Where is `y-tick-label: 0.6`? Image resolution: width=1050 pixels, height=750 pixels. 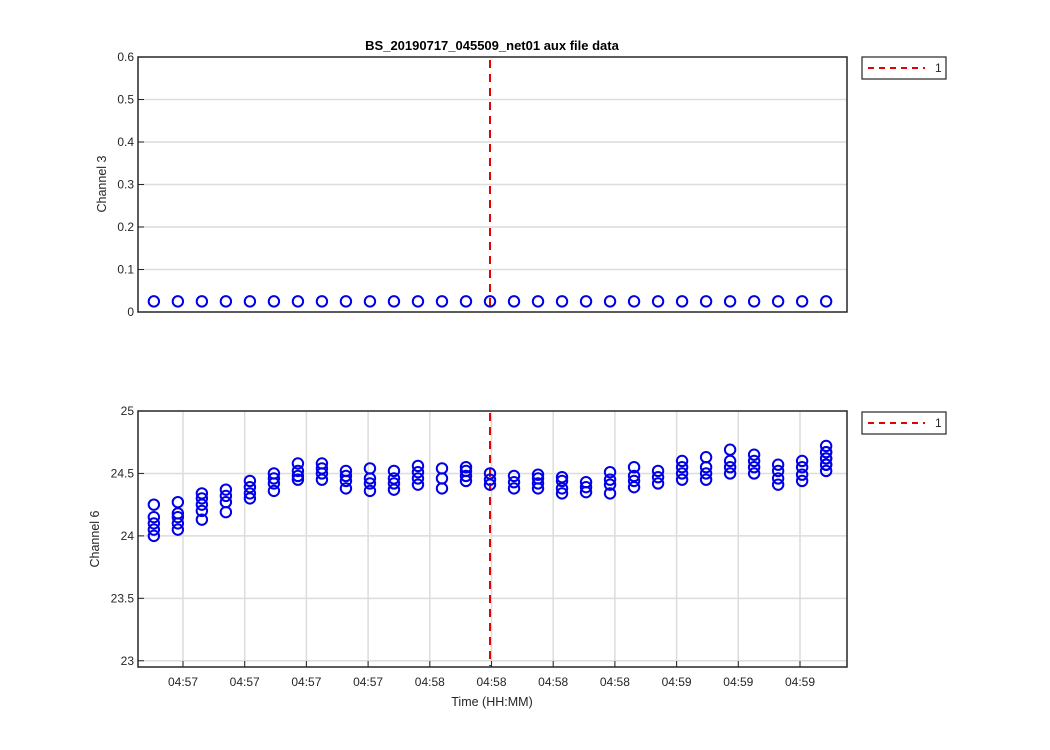
y-tick-label: 0.6 is located at coordinates (125, 57).